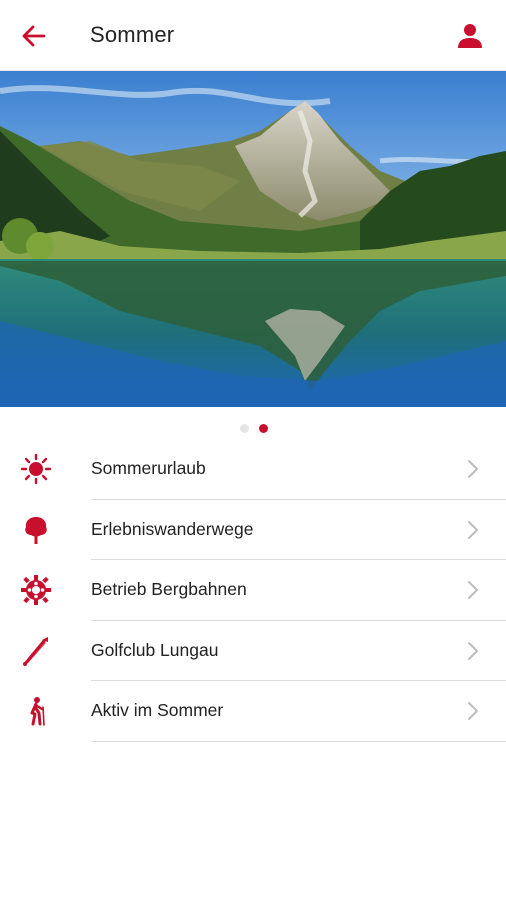 The height and width of the screenshot is (900, 506). What do you see at coordinates (155, 649) in the screenshot?
I see `menu-item-label: Golfclub Lungau` at bounding box center [155, 649].